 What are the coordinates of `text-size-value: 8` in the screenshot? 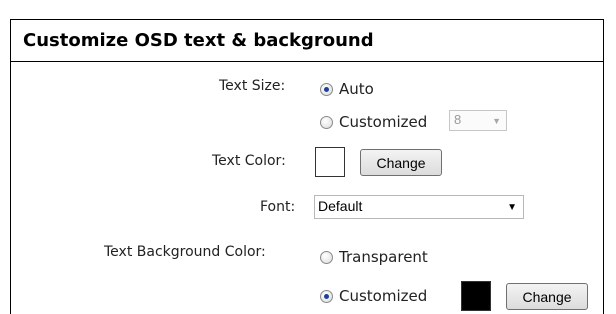 It's located at (458, 119).